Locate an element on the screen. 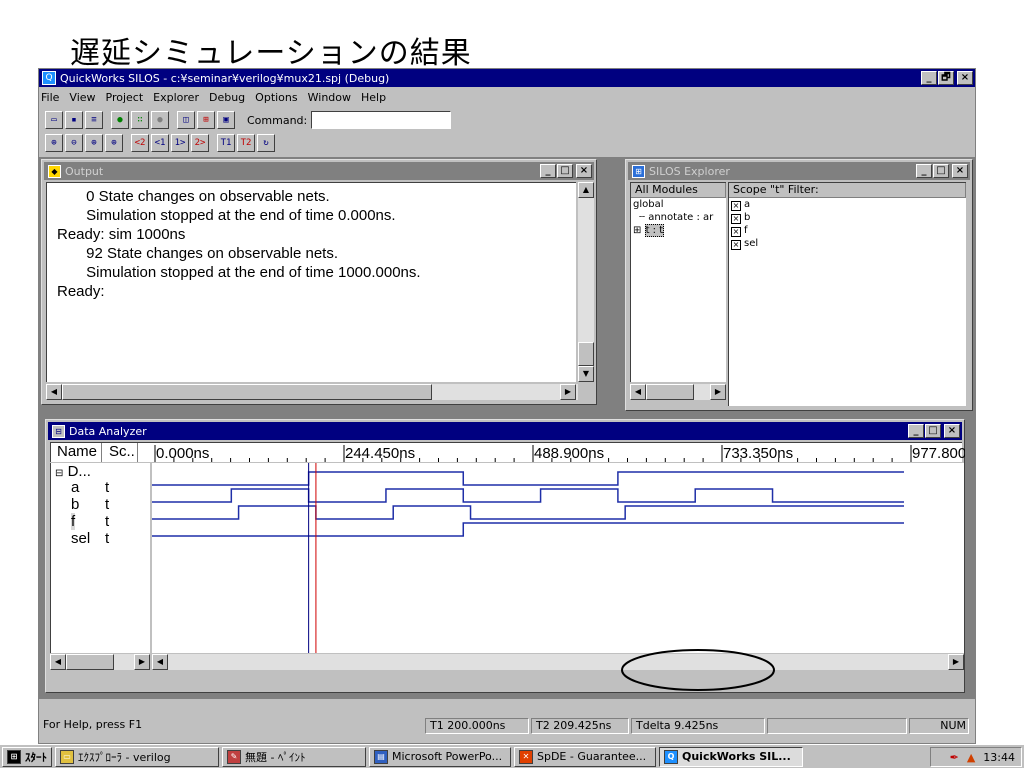 Image resolution: width=1024 pixels, height=768 pixels. output-hscrollbar: ◀ ▶ is located at coordinates (312, 392).